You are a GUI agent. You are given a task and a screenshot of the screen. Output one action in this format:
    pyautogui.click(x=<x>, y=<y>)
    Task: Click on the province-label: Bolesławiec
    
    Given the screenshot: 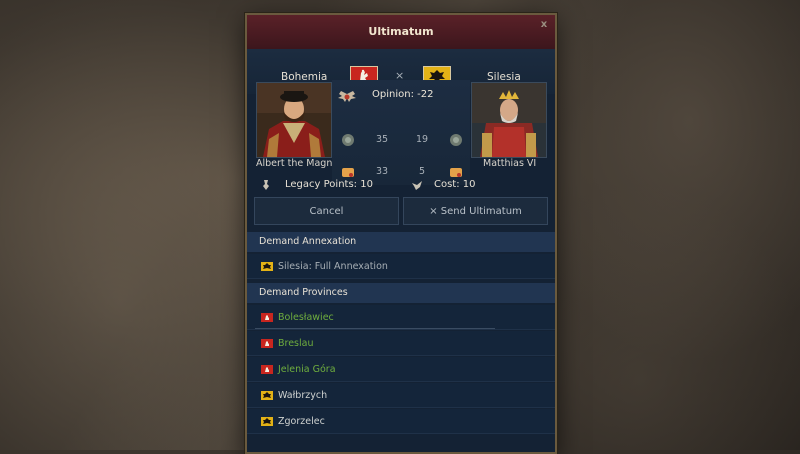 What is the action you would take?
    pyautogui.click(x=306, y=317)
    